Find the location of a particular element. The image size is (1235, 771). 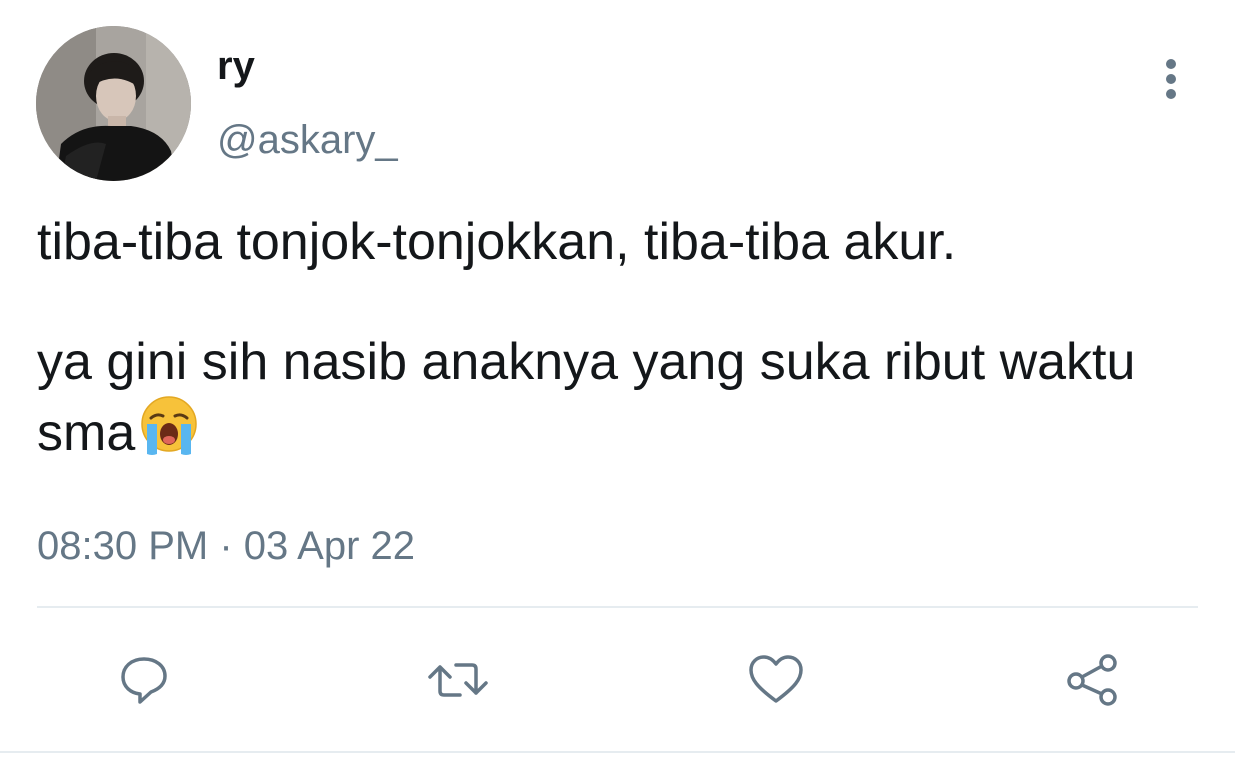

share-button is located at coordinates (1092, 680).